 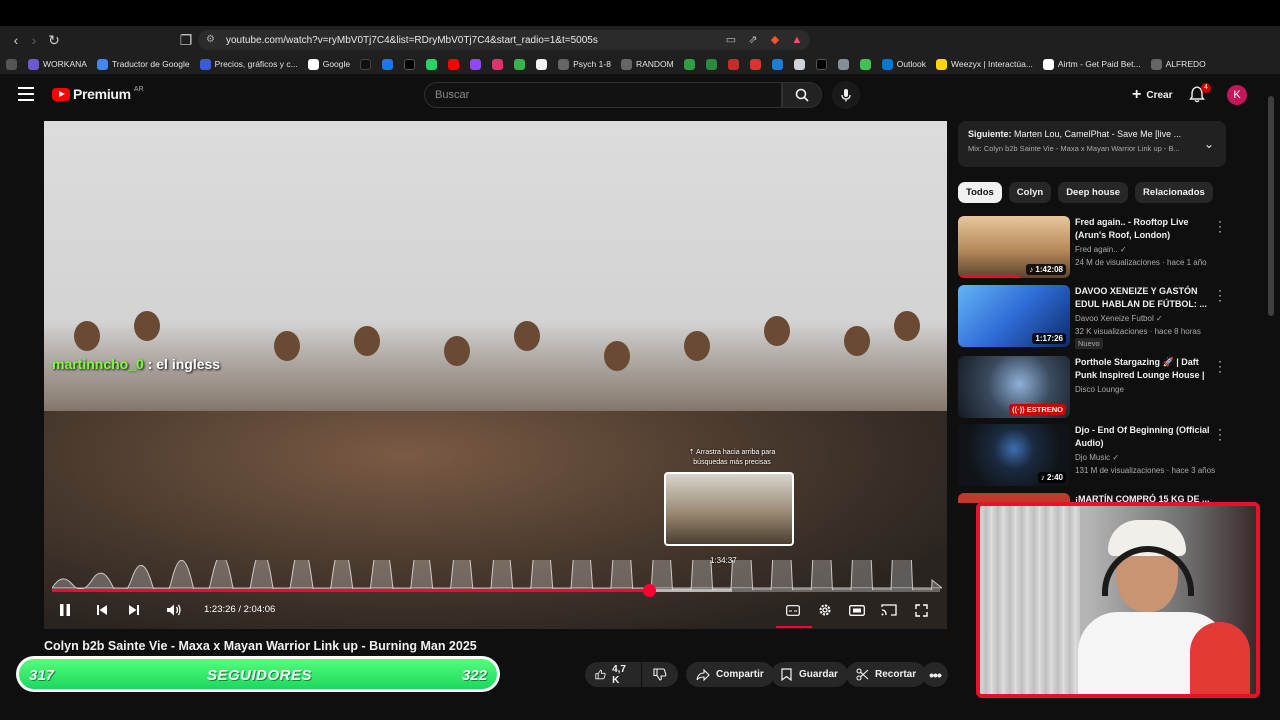 I want to click on video-meta: 32 K visualizaciones · hace 8 horas, so click(x=1138, y=331).